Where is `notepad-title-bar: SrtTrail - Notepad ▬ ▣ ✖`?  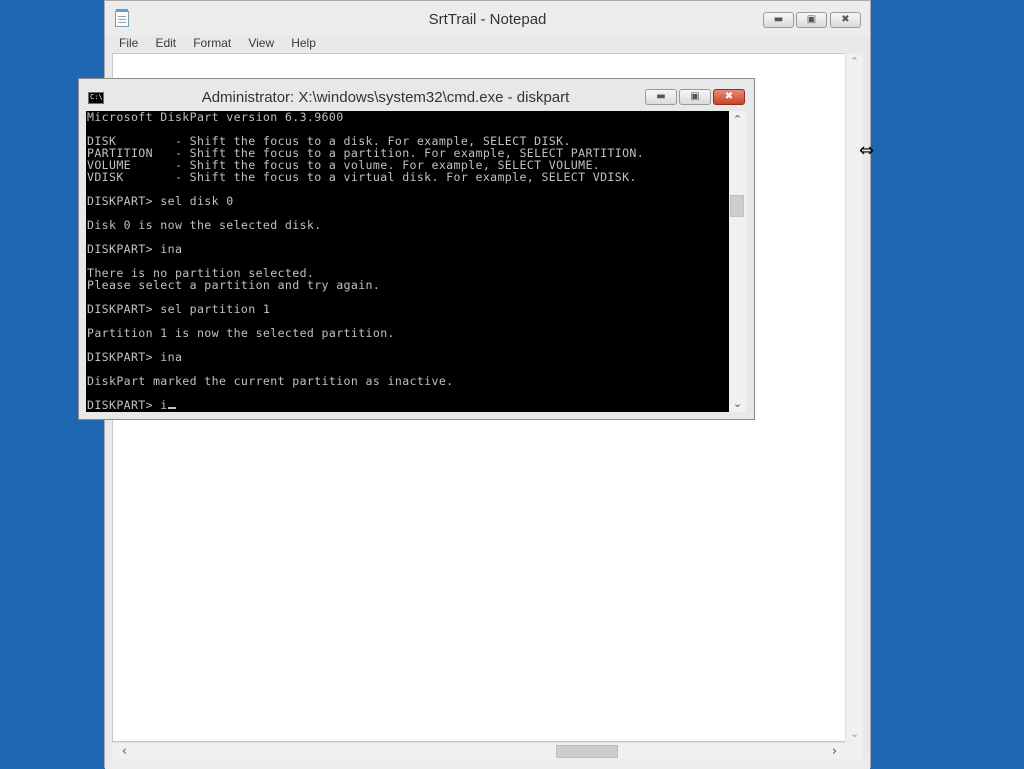
notepad-title-bar: SrtTrail - Notepad ▬ ▣ ✖ is located at coordinates (487, 18).